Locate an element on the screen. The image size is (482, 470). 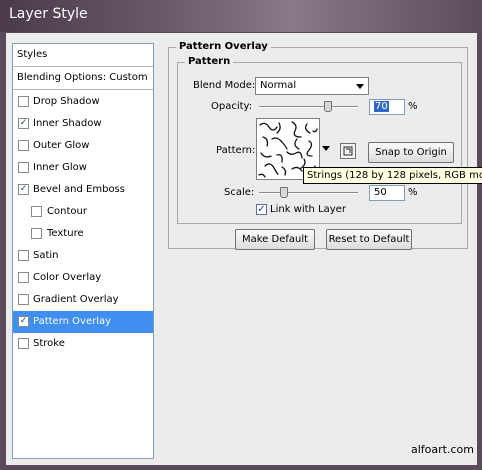
scale-slider-thumb is located at coordinates (284, 192).